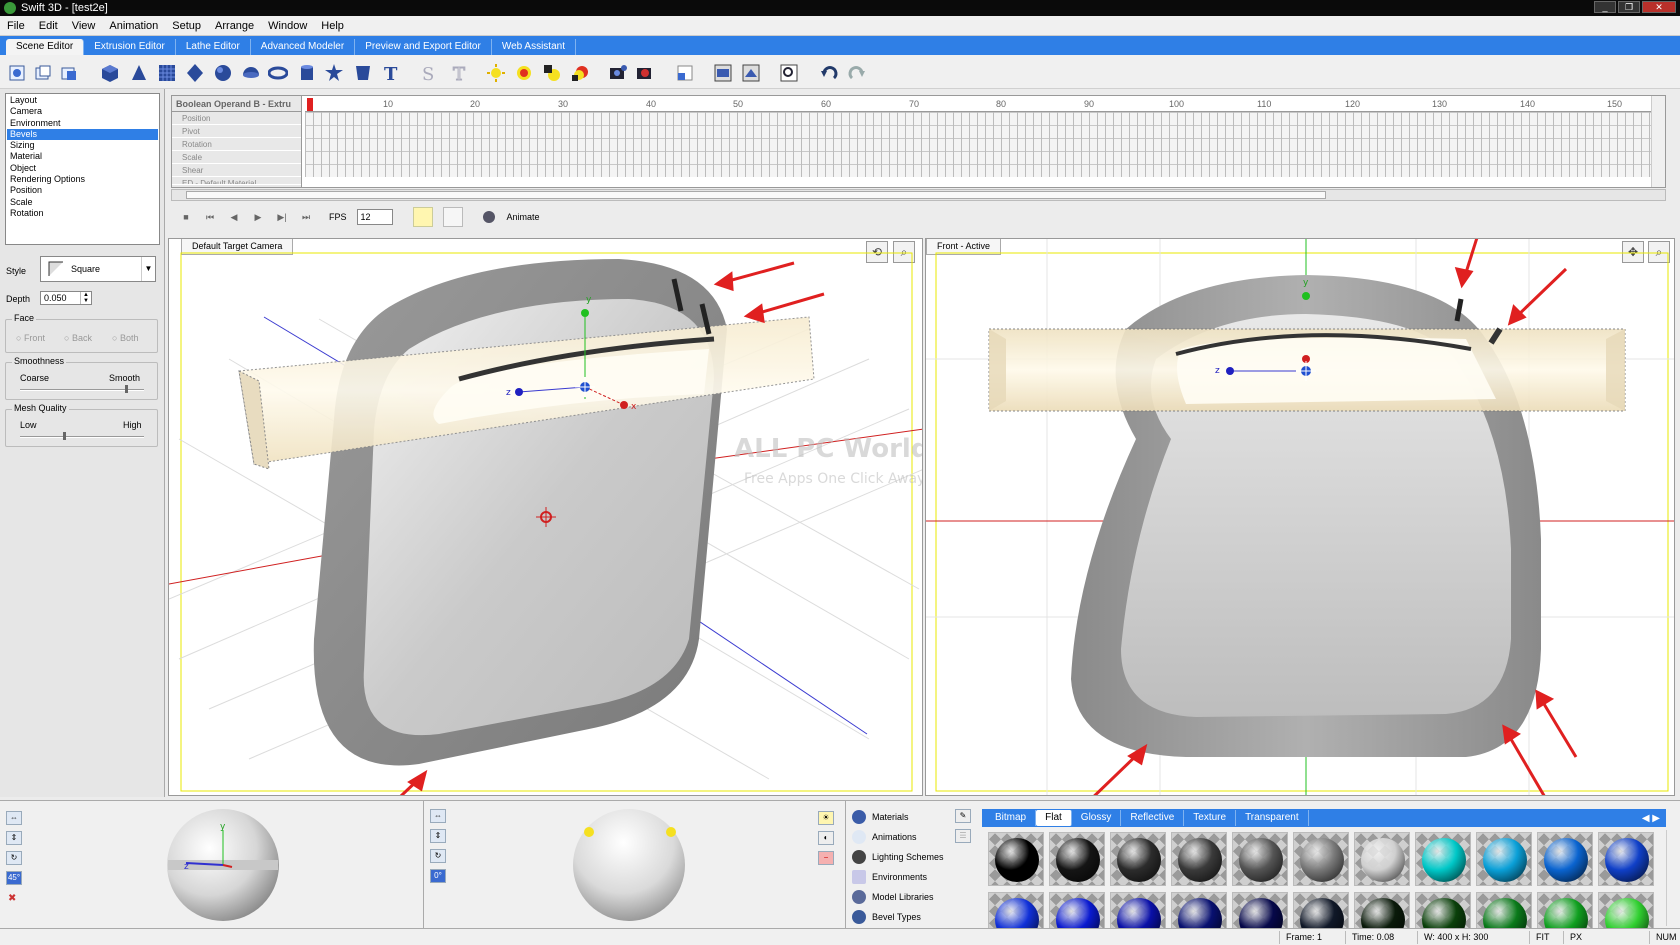 This screenshot has width=1680, height=945. Describe the element at coordinates (334, 73) in the screenshot. I see `star-icon` at that location.